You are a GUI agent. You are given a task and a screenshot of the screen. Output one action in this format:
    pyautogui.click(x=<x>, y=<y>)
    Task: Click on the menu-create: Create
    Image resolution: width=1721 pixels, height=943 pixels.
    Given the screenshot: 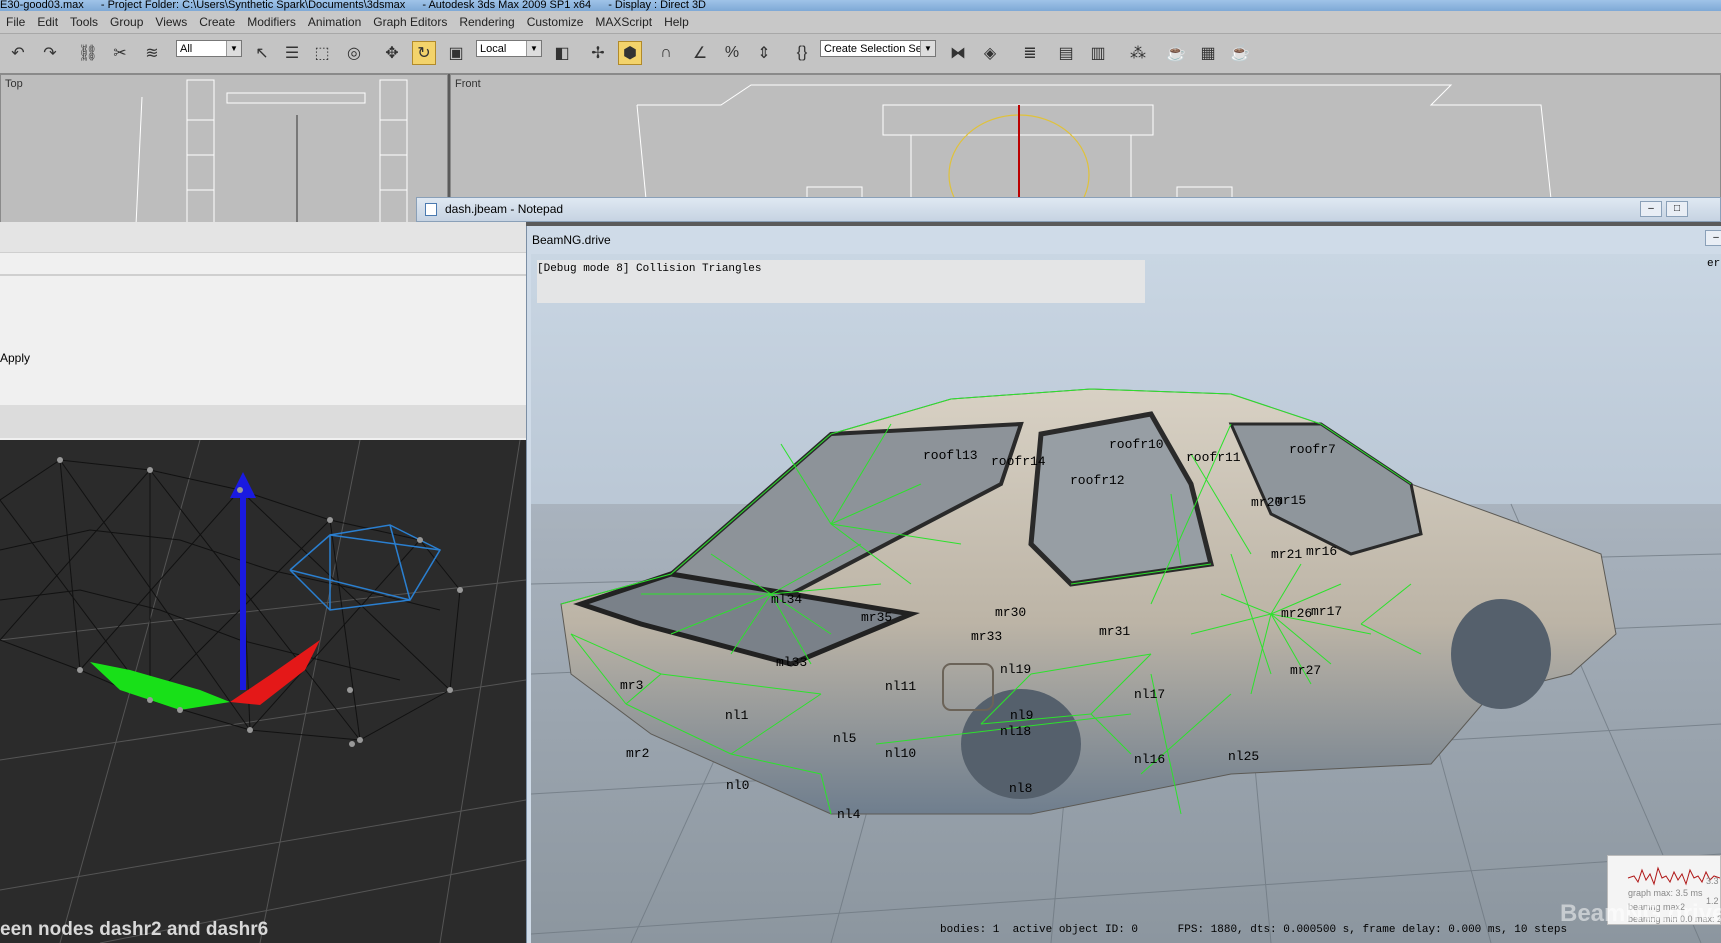 What is the action you would take?
    pyautogui.click(x=217, y=22)
    